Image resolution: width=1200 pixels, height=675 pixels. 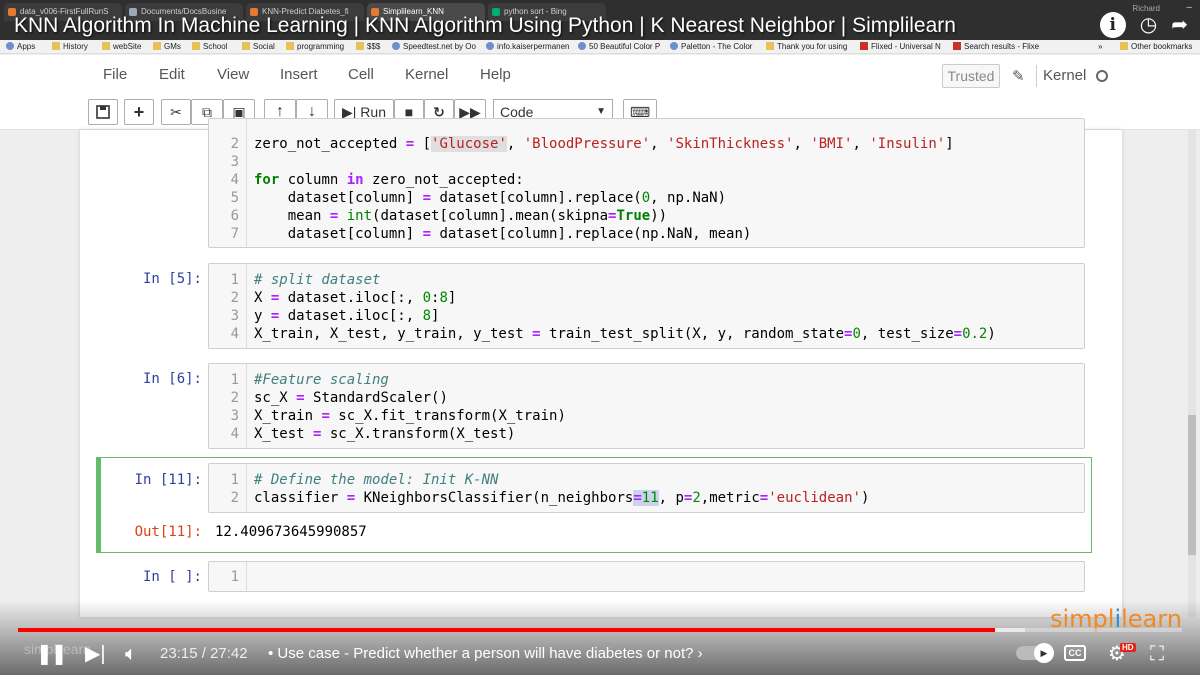 I want to click on output-prompt: Out[11]:, so click(x=168, y=532).